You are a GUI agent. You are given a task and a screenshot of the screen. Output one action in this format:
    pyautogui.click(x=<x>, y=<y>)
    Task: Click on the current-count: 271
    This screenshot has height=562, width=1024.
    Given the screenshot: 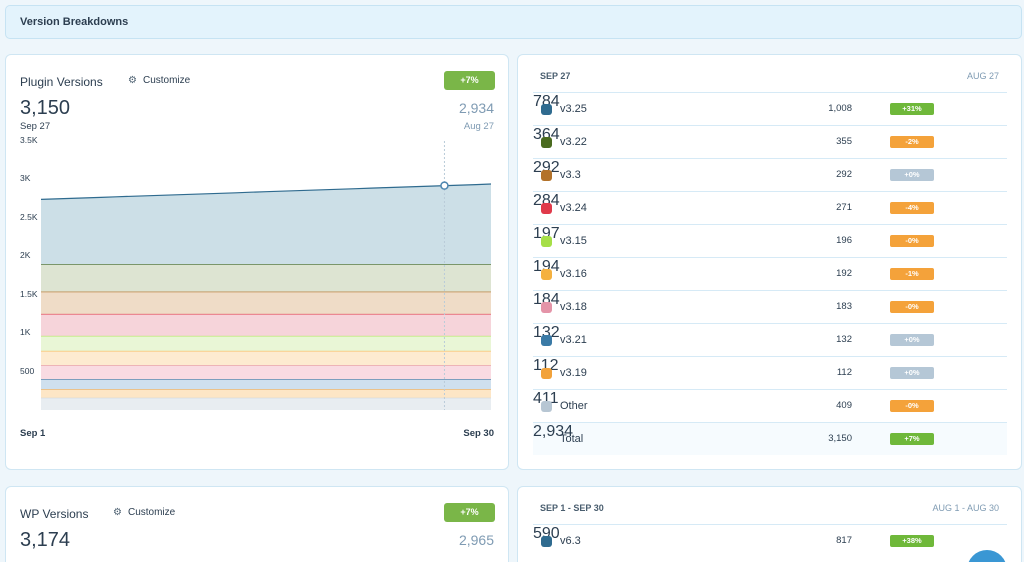 What is the action you would take?
    pyautogui.click(x=844, y=207)
    